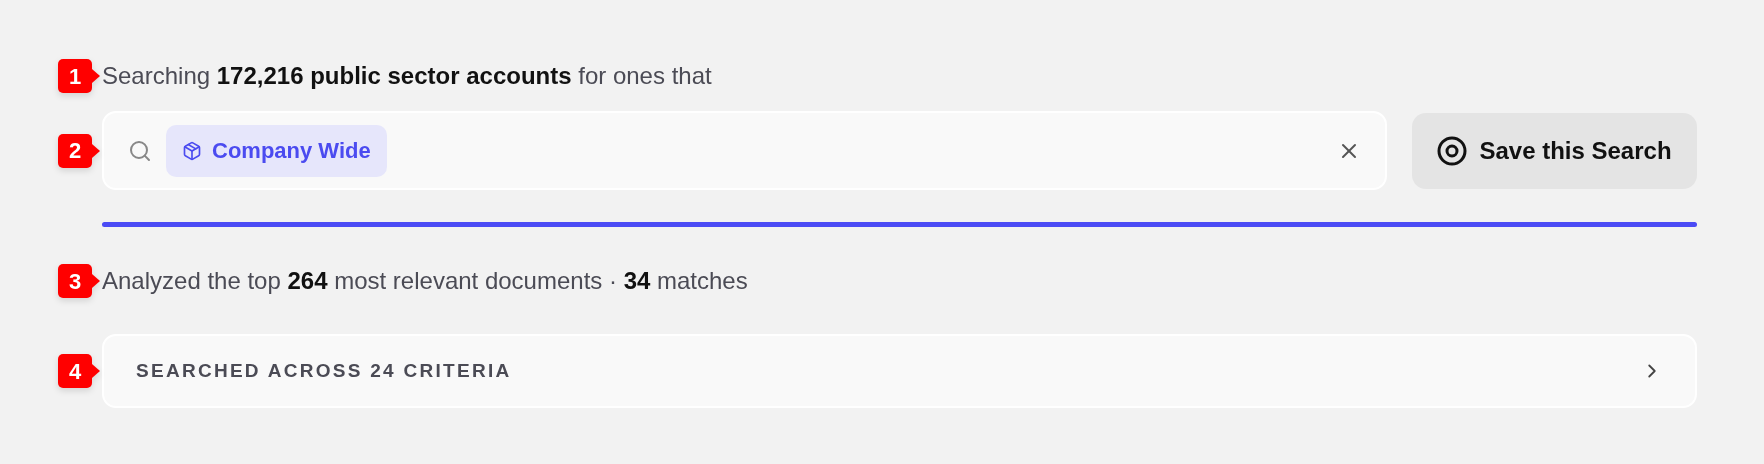  Describe the element at coordinates (899, 371) in the screenshot. I see `criteria-expander: SEARCHED ACROSS 24 CRITERIA` at that location.